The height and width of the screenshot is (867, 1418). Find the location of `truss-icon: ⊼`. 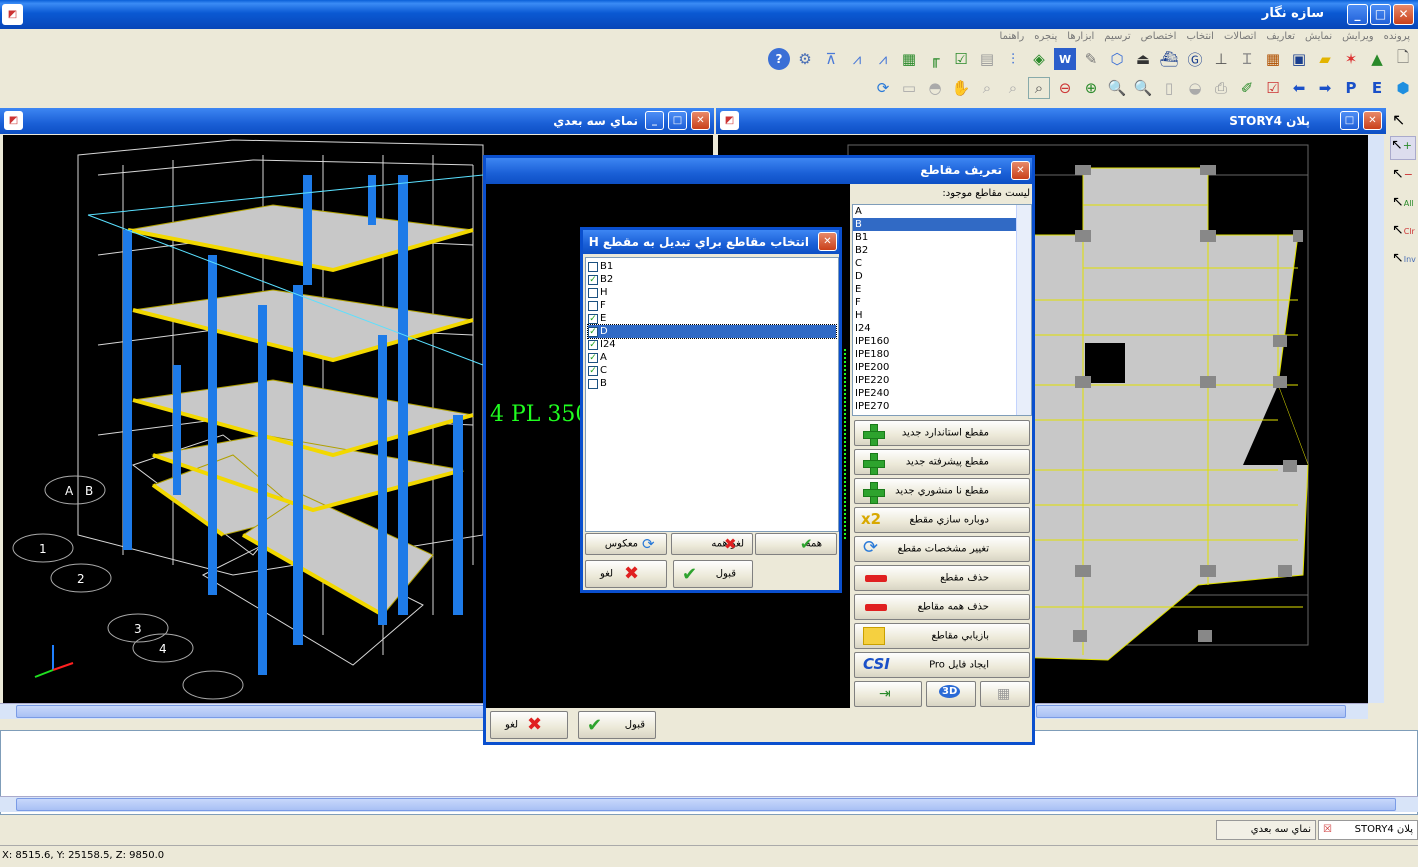

truss-icon: ⊼ is located at coordinates (831, 59).